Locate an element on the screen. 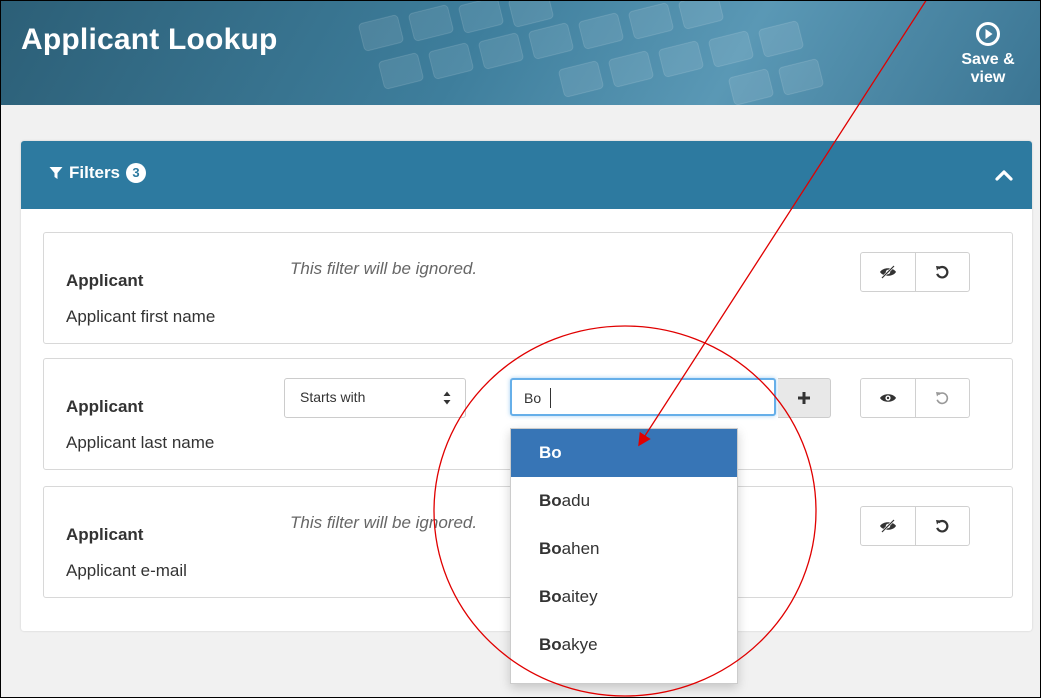 Image resolution: width=1041 pixels, height=698 pixels. filters-panel-header: Filters 3 is located at coordinates (526, 175).